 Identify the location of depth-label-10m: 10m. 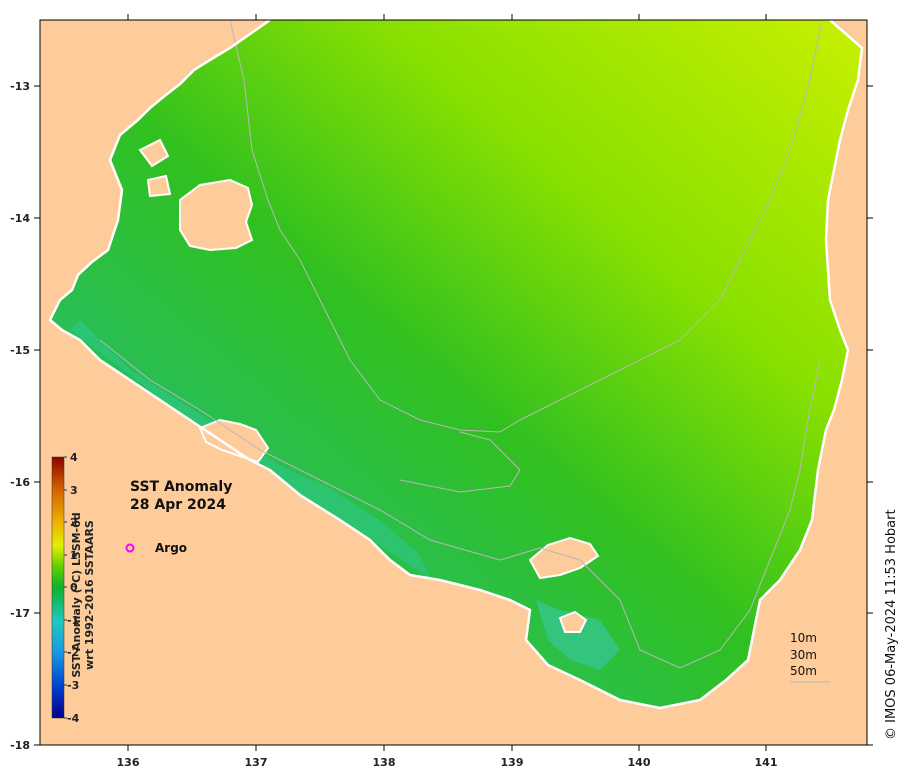
(803, 638).